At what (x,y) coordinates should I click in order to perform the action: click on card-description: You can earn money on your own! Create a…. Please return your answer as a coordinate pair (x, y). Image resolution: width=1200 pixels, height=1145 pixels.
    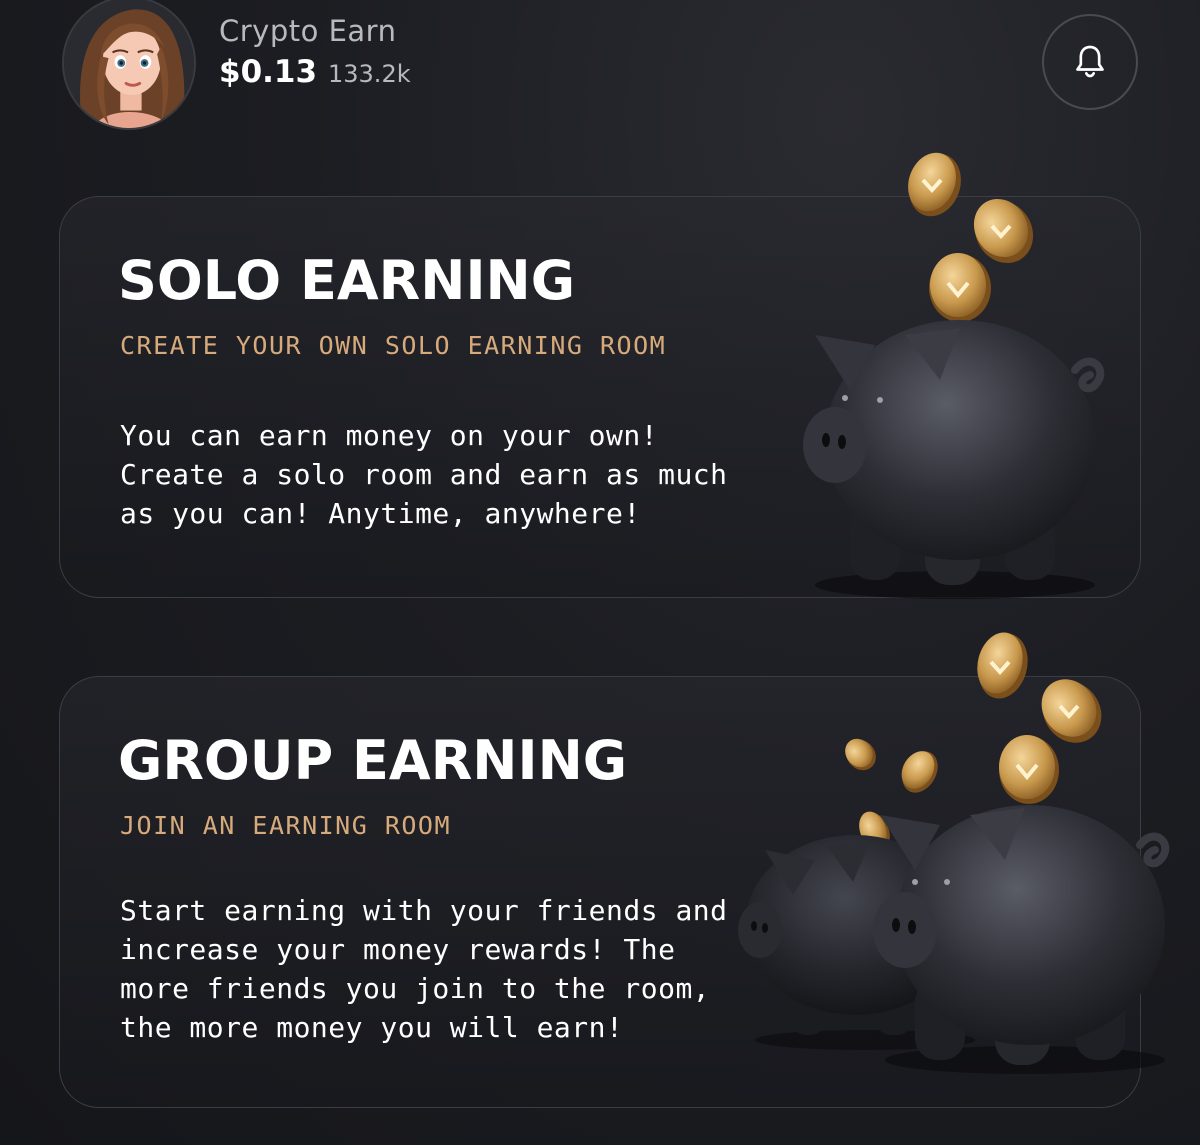
    Looking at the image, I should click on (424, 474).